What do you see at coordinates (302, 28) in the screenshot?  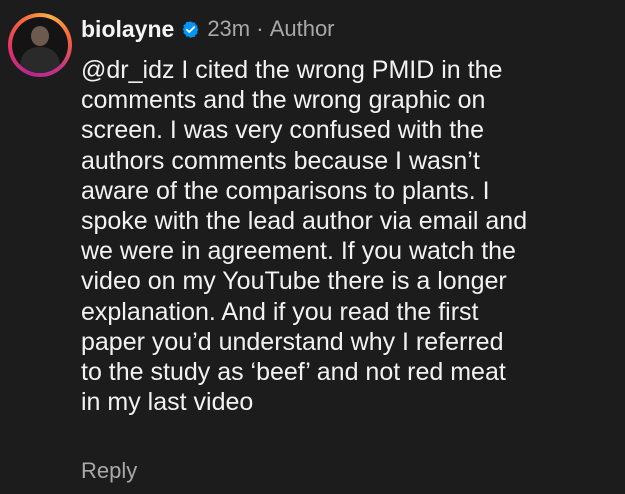 I see `author-label: Author` at bounding box center [302, 28].